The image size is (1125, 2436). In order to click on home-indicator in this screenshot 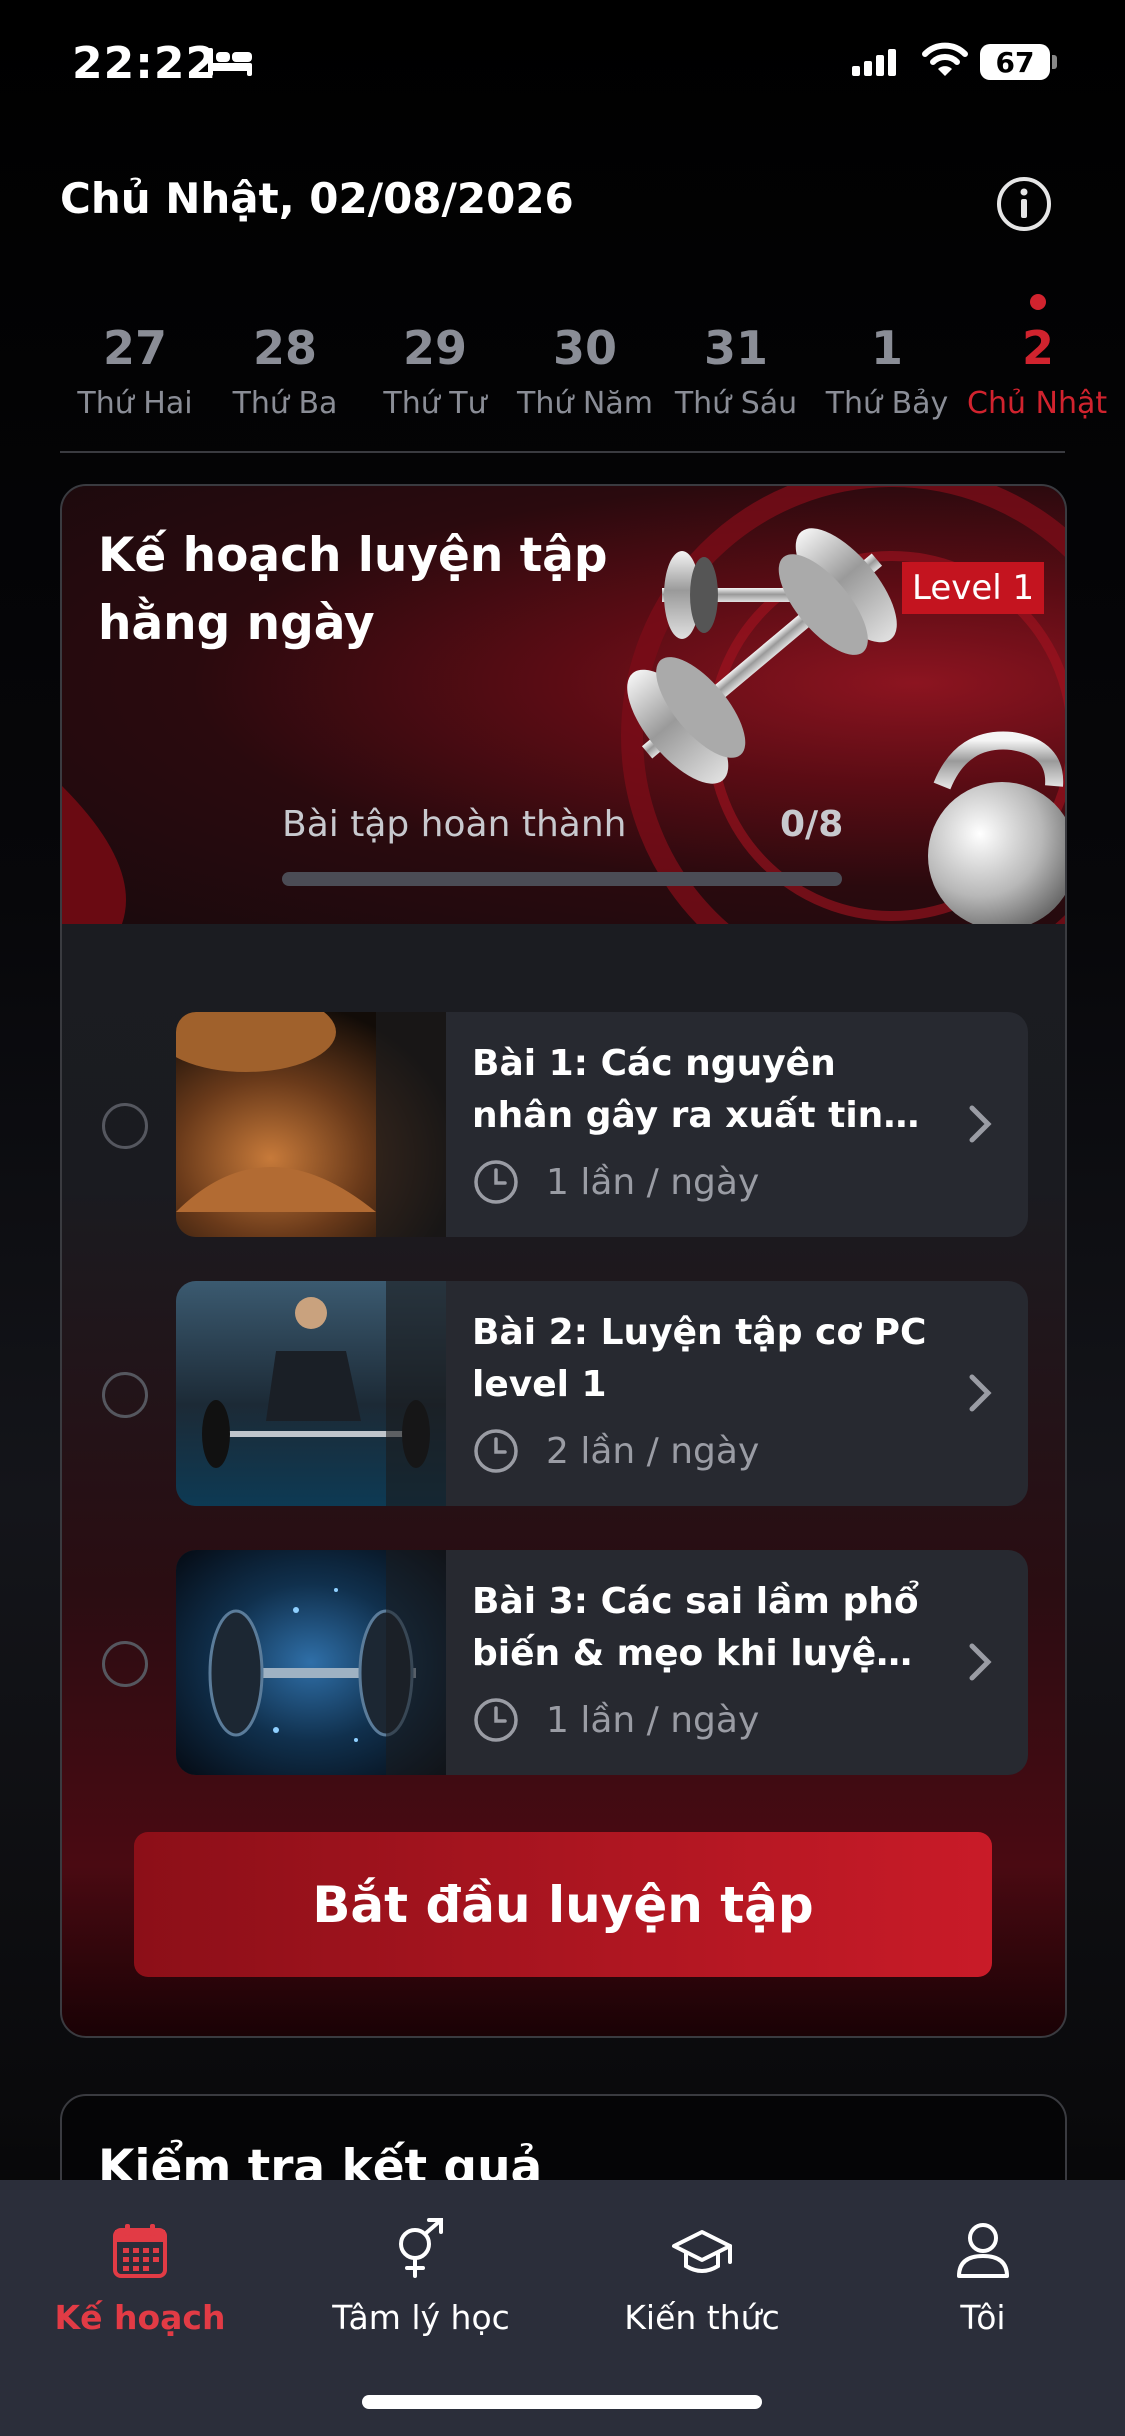, I will do `click(562, 2402)`.